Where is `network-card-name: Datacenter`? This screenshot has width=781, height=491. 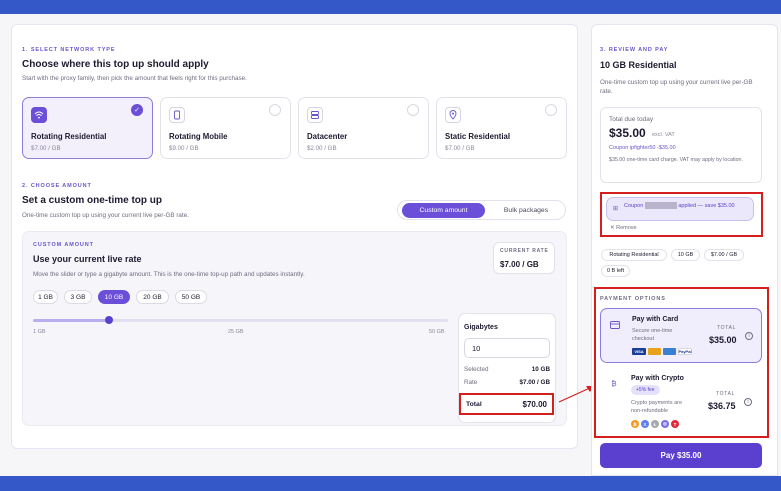
network-card-name: Datacenter is located at coordinates (327, 136).